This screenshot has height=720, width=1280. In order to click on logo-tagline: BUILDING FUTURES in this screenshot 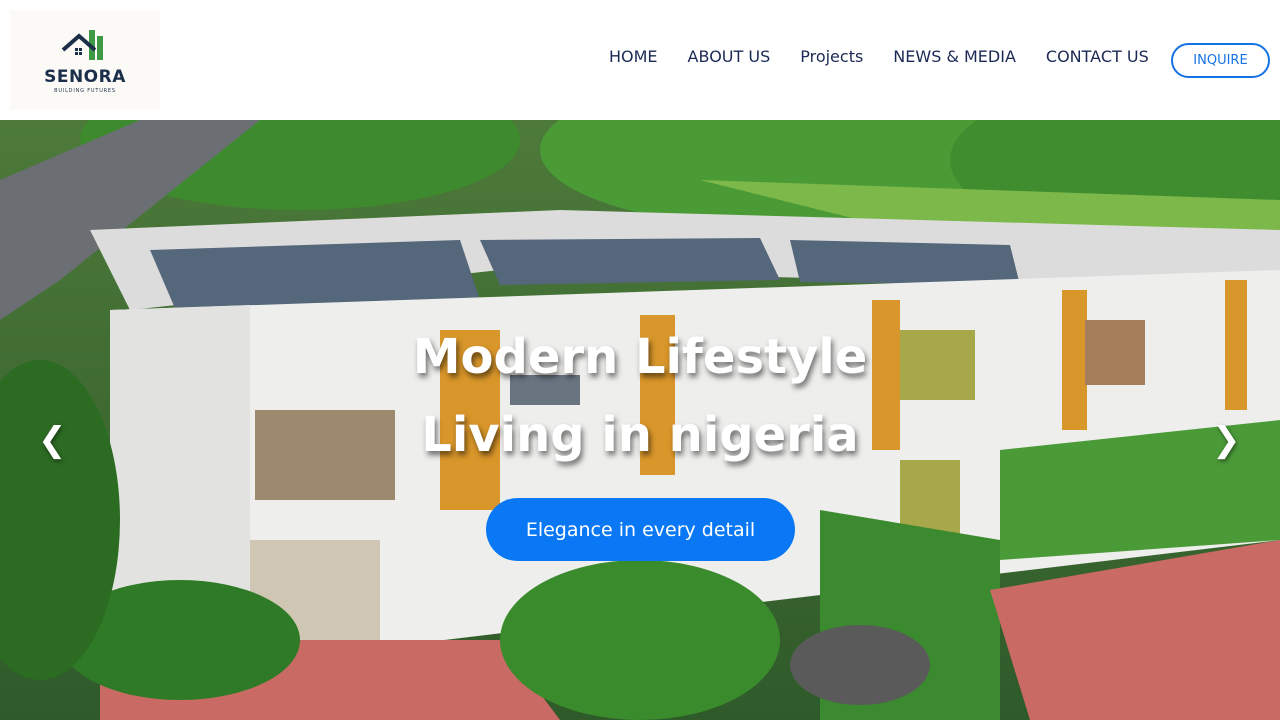, I will do `click(85, 91)`.